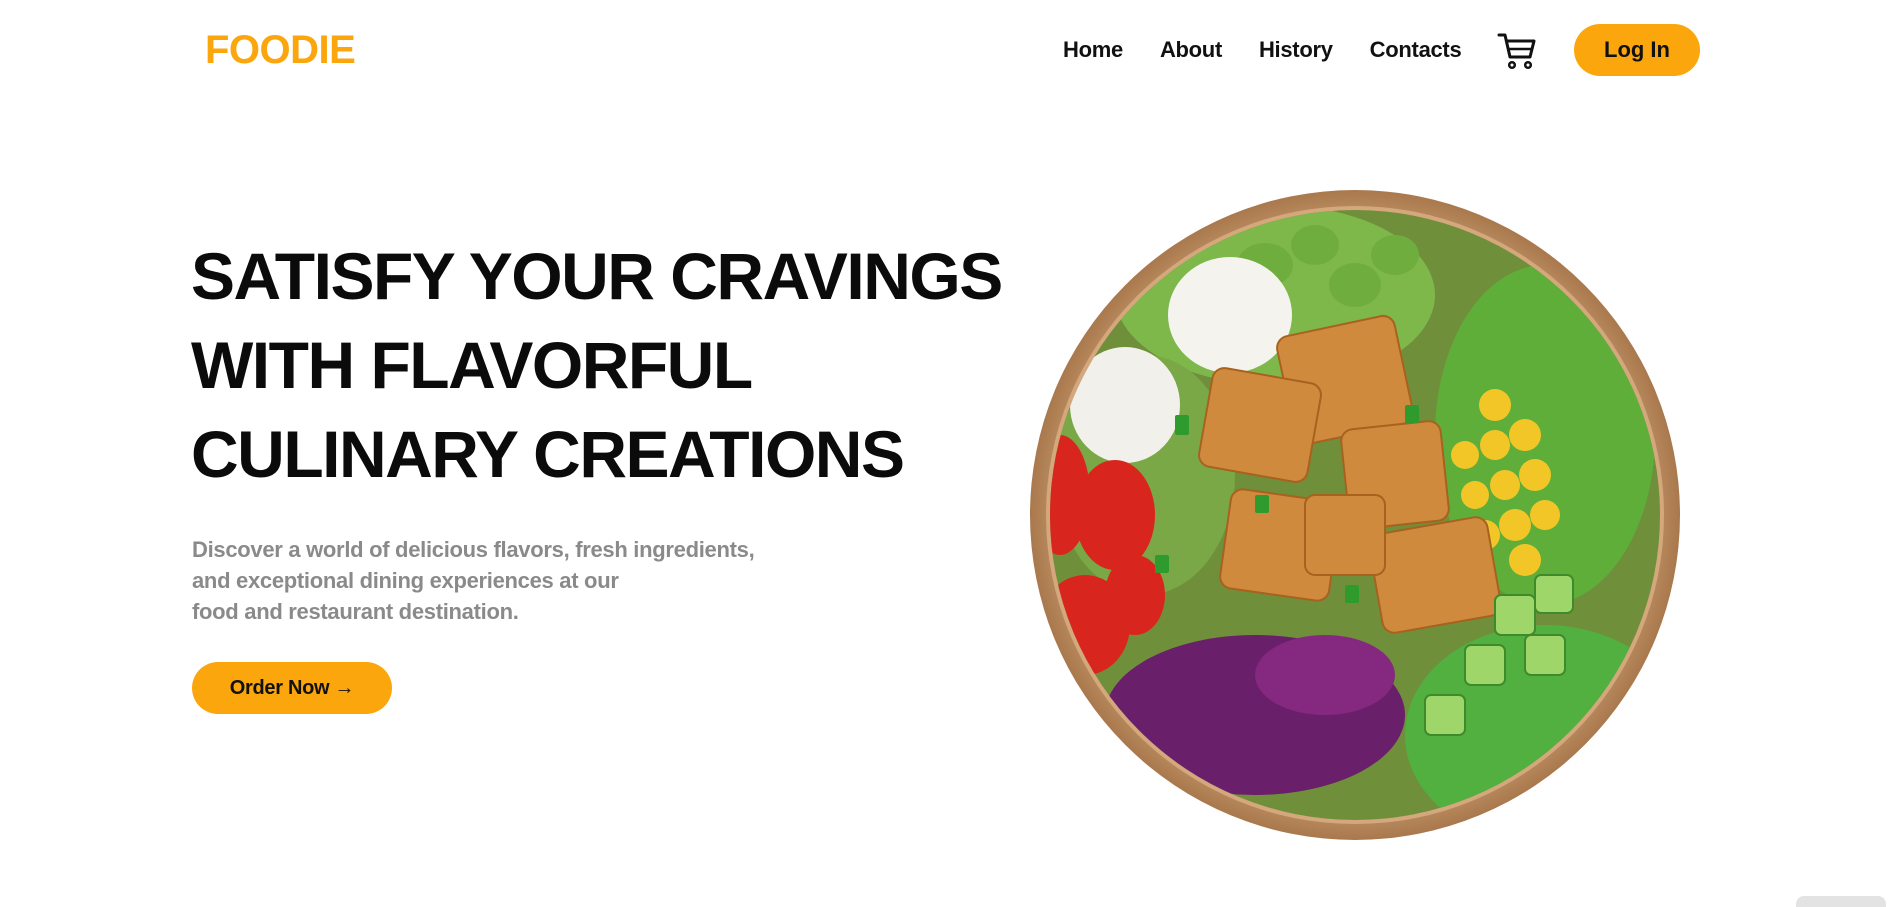 The image size is (1900, 907). I want to click on hero-title-line: CULINARY CREATIONS, so click(548, 454).